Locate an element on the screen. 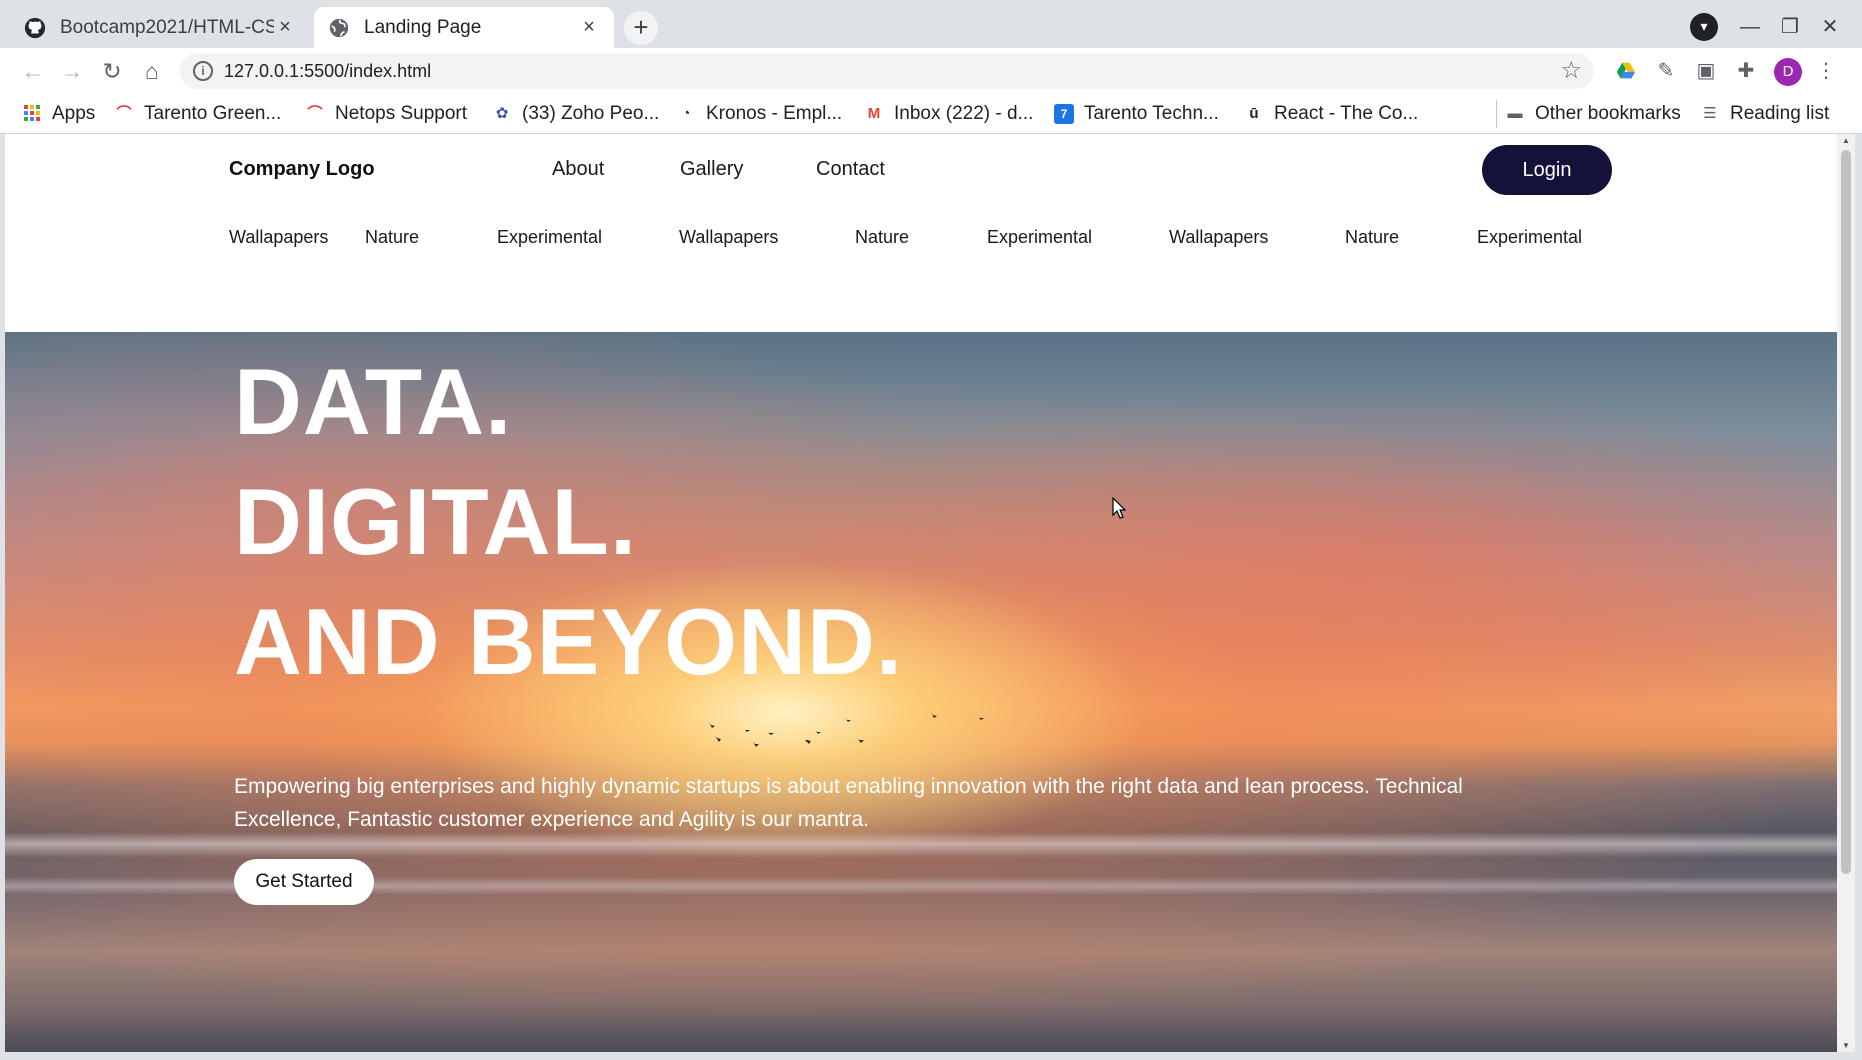 Image resolution: width=1862 pixels, height=1060 pixels. eyedropper-extension-icon: ✎ is located at coordinates (1666, 71).